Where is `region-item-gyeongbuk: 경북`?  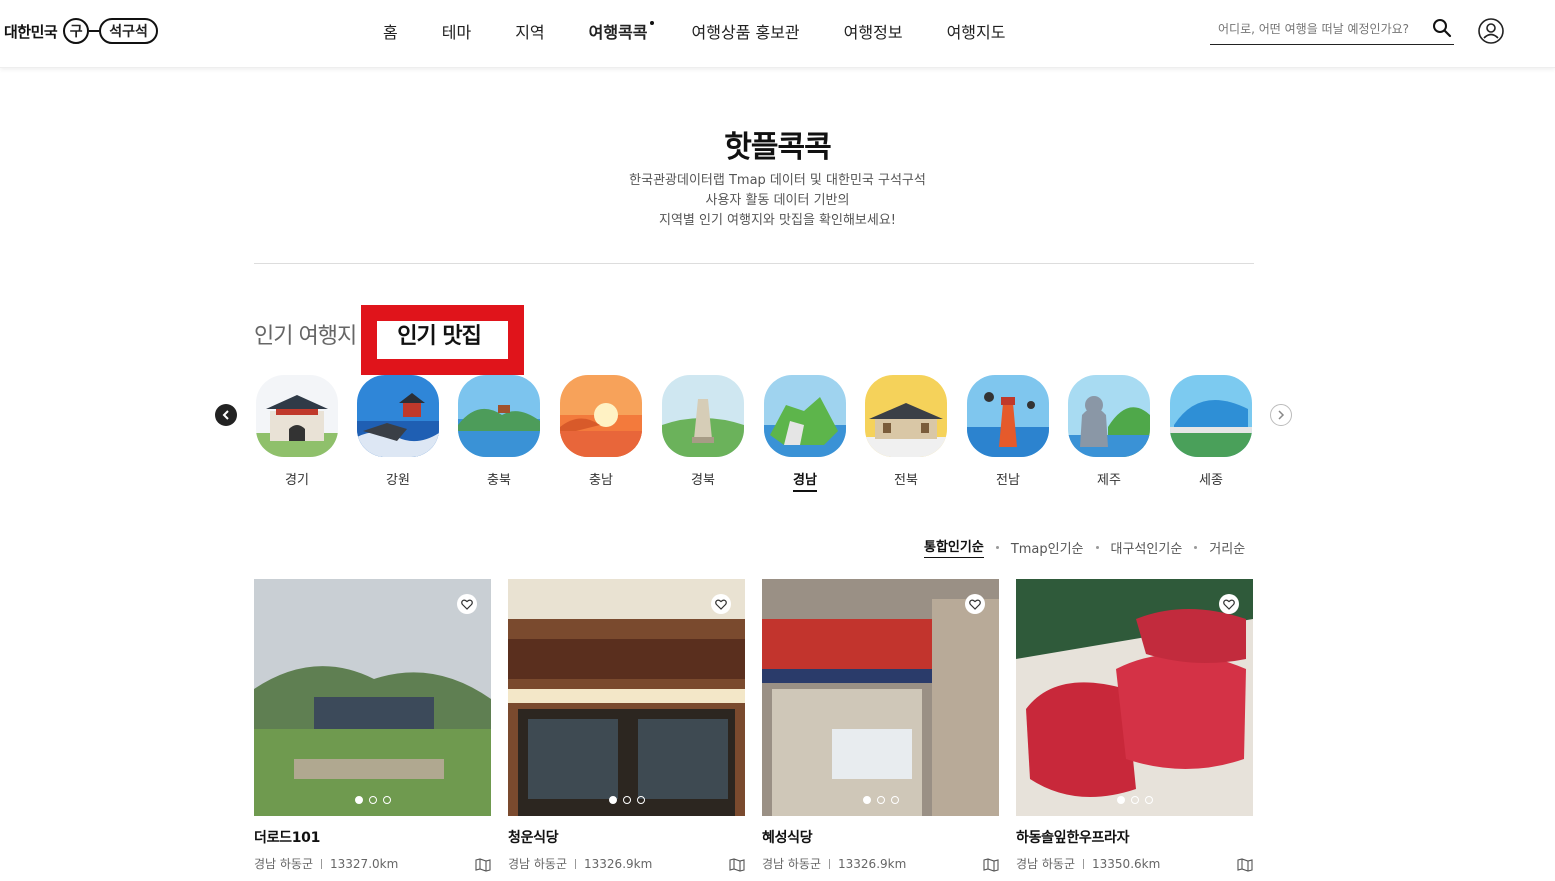 region-item-gyeongbuk: 경북 is located at coordinates (703, 431).